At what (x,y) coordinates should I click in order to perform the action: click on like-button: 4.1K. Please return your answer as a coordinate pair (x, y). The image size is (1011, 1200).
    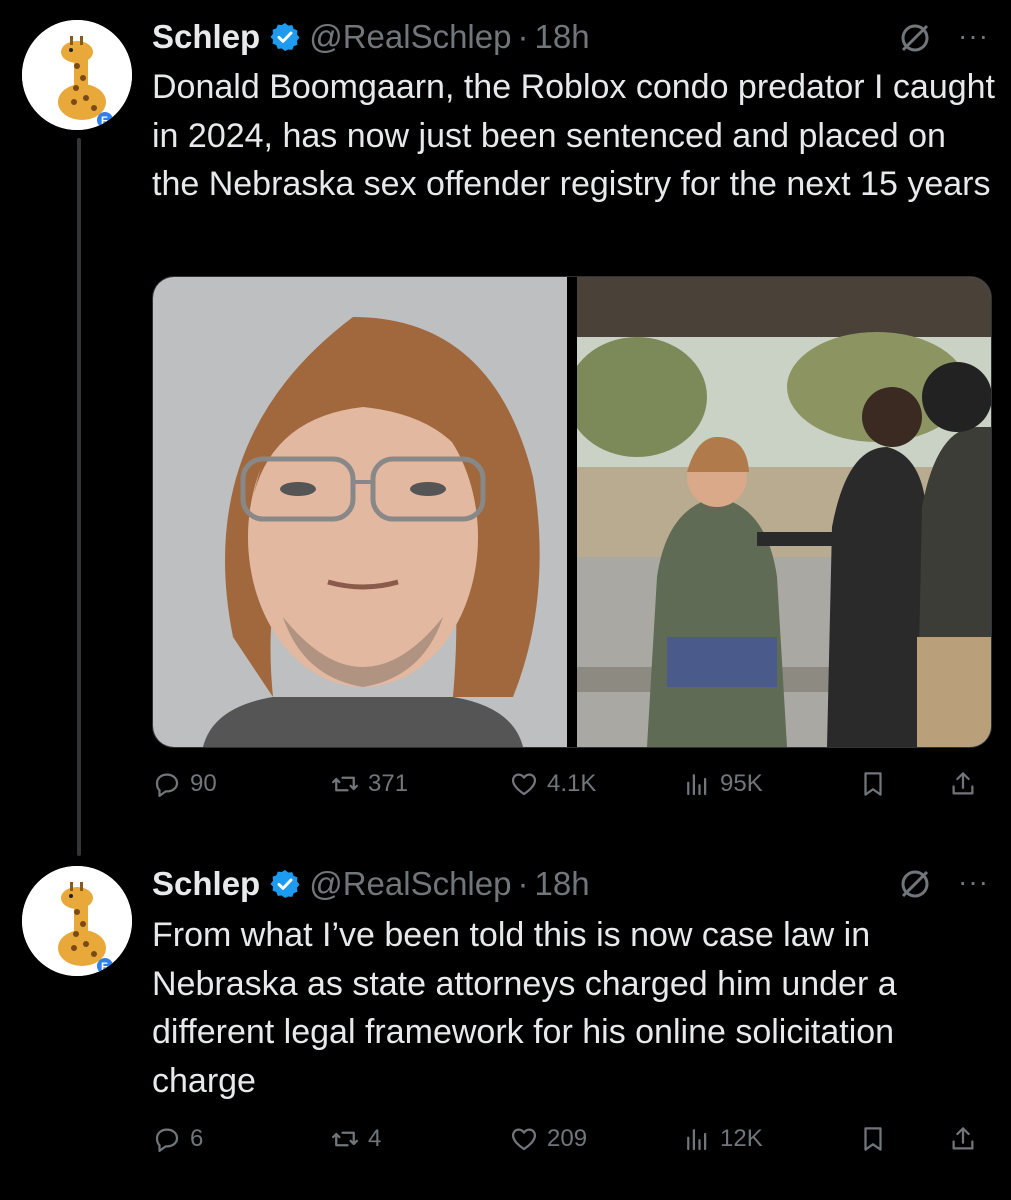
    Looking at the image, I should click on (552, 784).